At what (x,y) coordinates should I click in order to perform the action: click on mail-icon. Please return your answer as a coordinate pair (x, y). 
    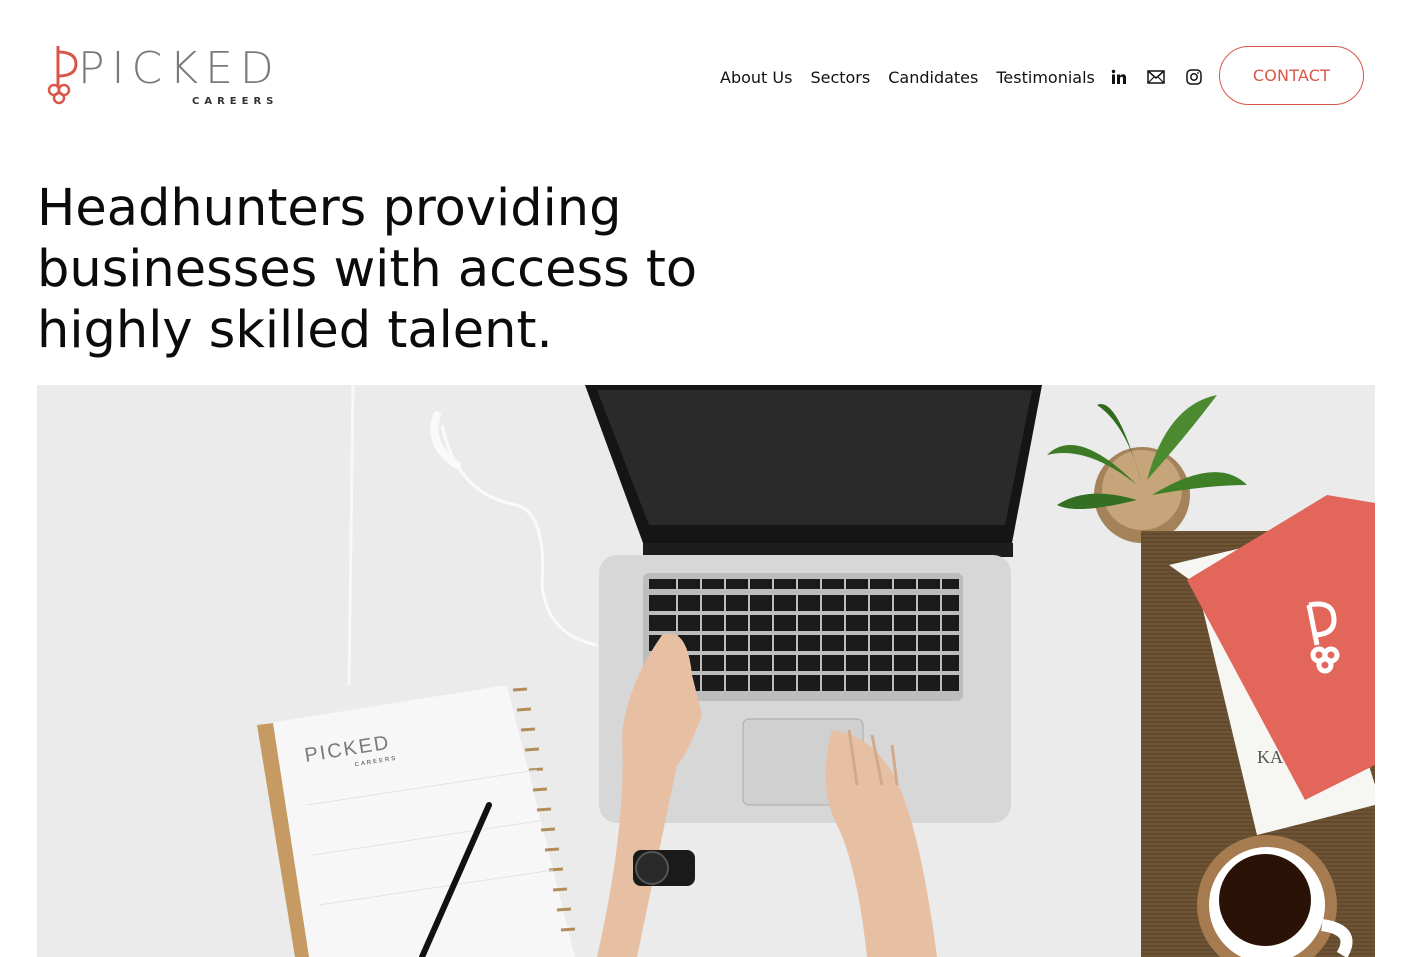
    Looking at the image, I should click on (1156, 77).